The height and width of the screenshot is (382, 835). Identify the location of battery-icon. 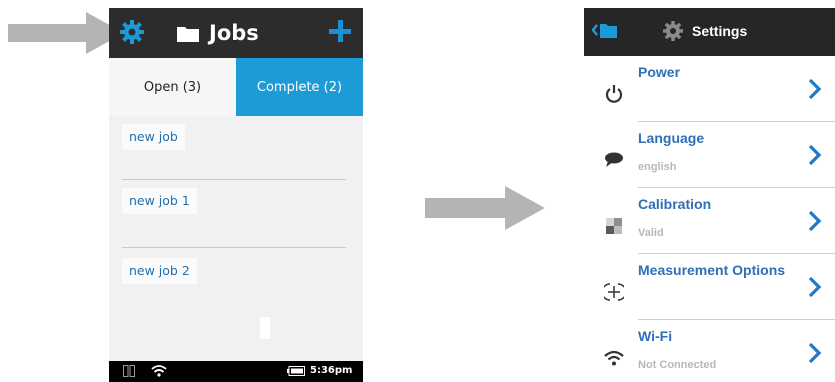
(296, 371).